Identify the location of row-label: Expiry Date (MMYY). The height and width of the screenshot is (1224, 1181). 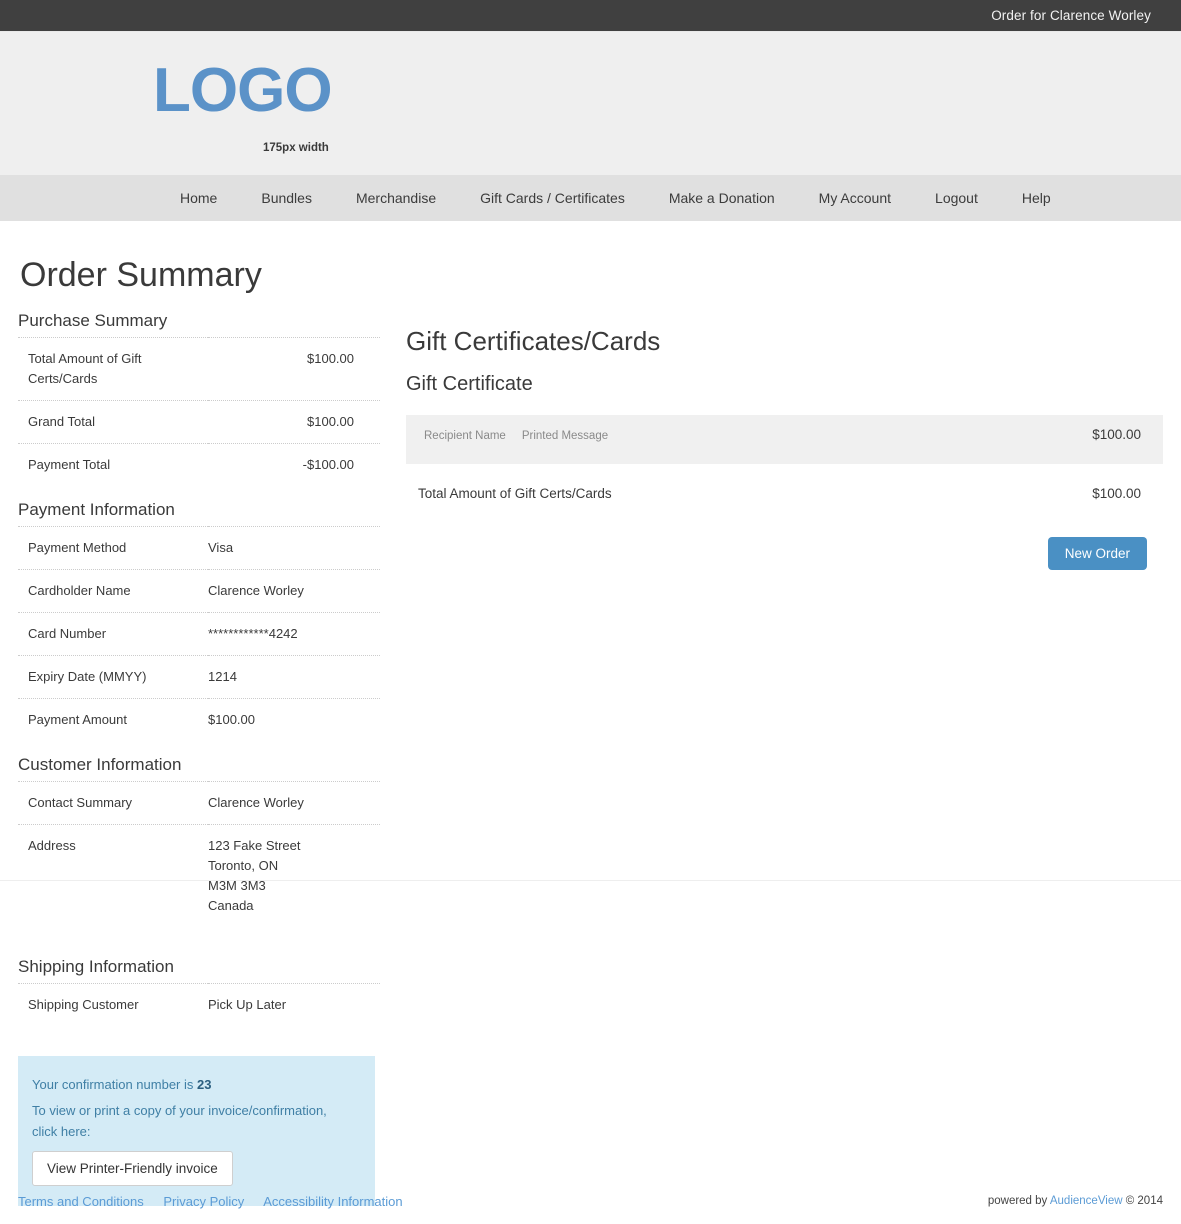
(87, 676).